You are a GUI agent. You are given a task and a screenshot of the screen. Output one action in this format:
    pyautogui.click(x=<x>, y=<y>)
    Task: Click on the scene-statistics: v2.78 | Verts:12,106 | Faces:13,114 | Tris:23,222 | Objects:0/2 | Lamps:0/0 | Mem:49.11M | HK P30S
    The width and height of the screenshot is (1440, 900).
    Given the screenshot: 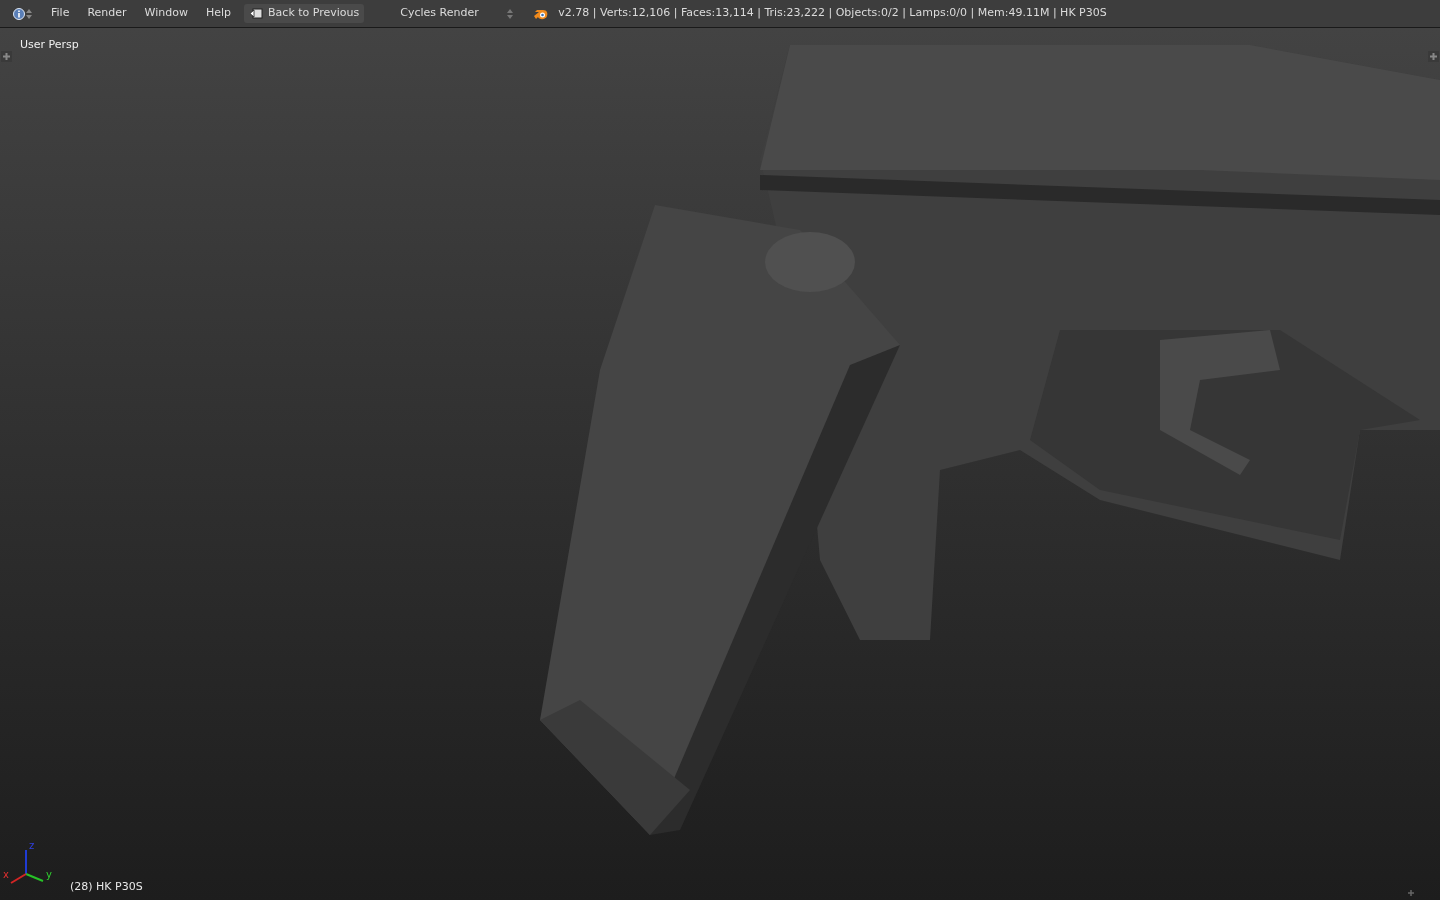 What is the action you would take?
    pyautogui.click(x=832, y=13)
    